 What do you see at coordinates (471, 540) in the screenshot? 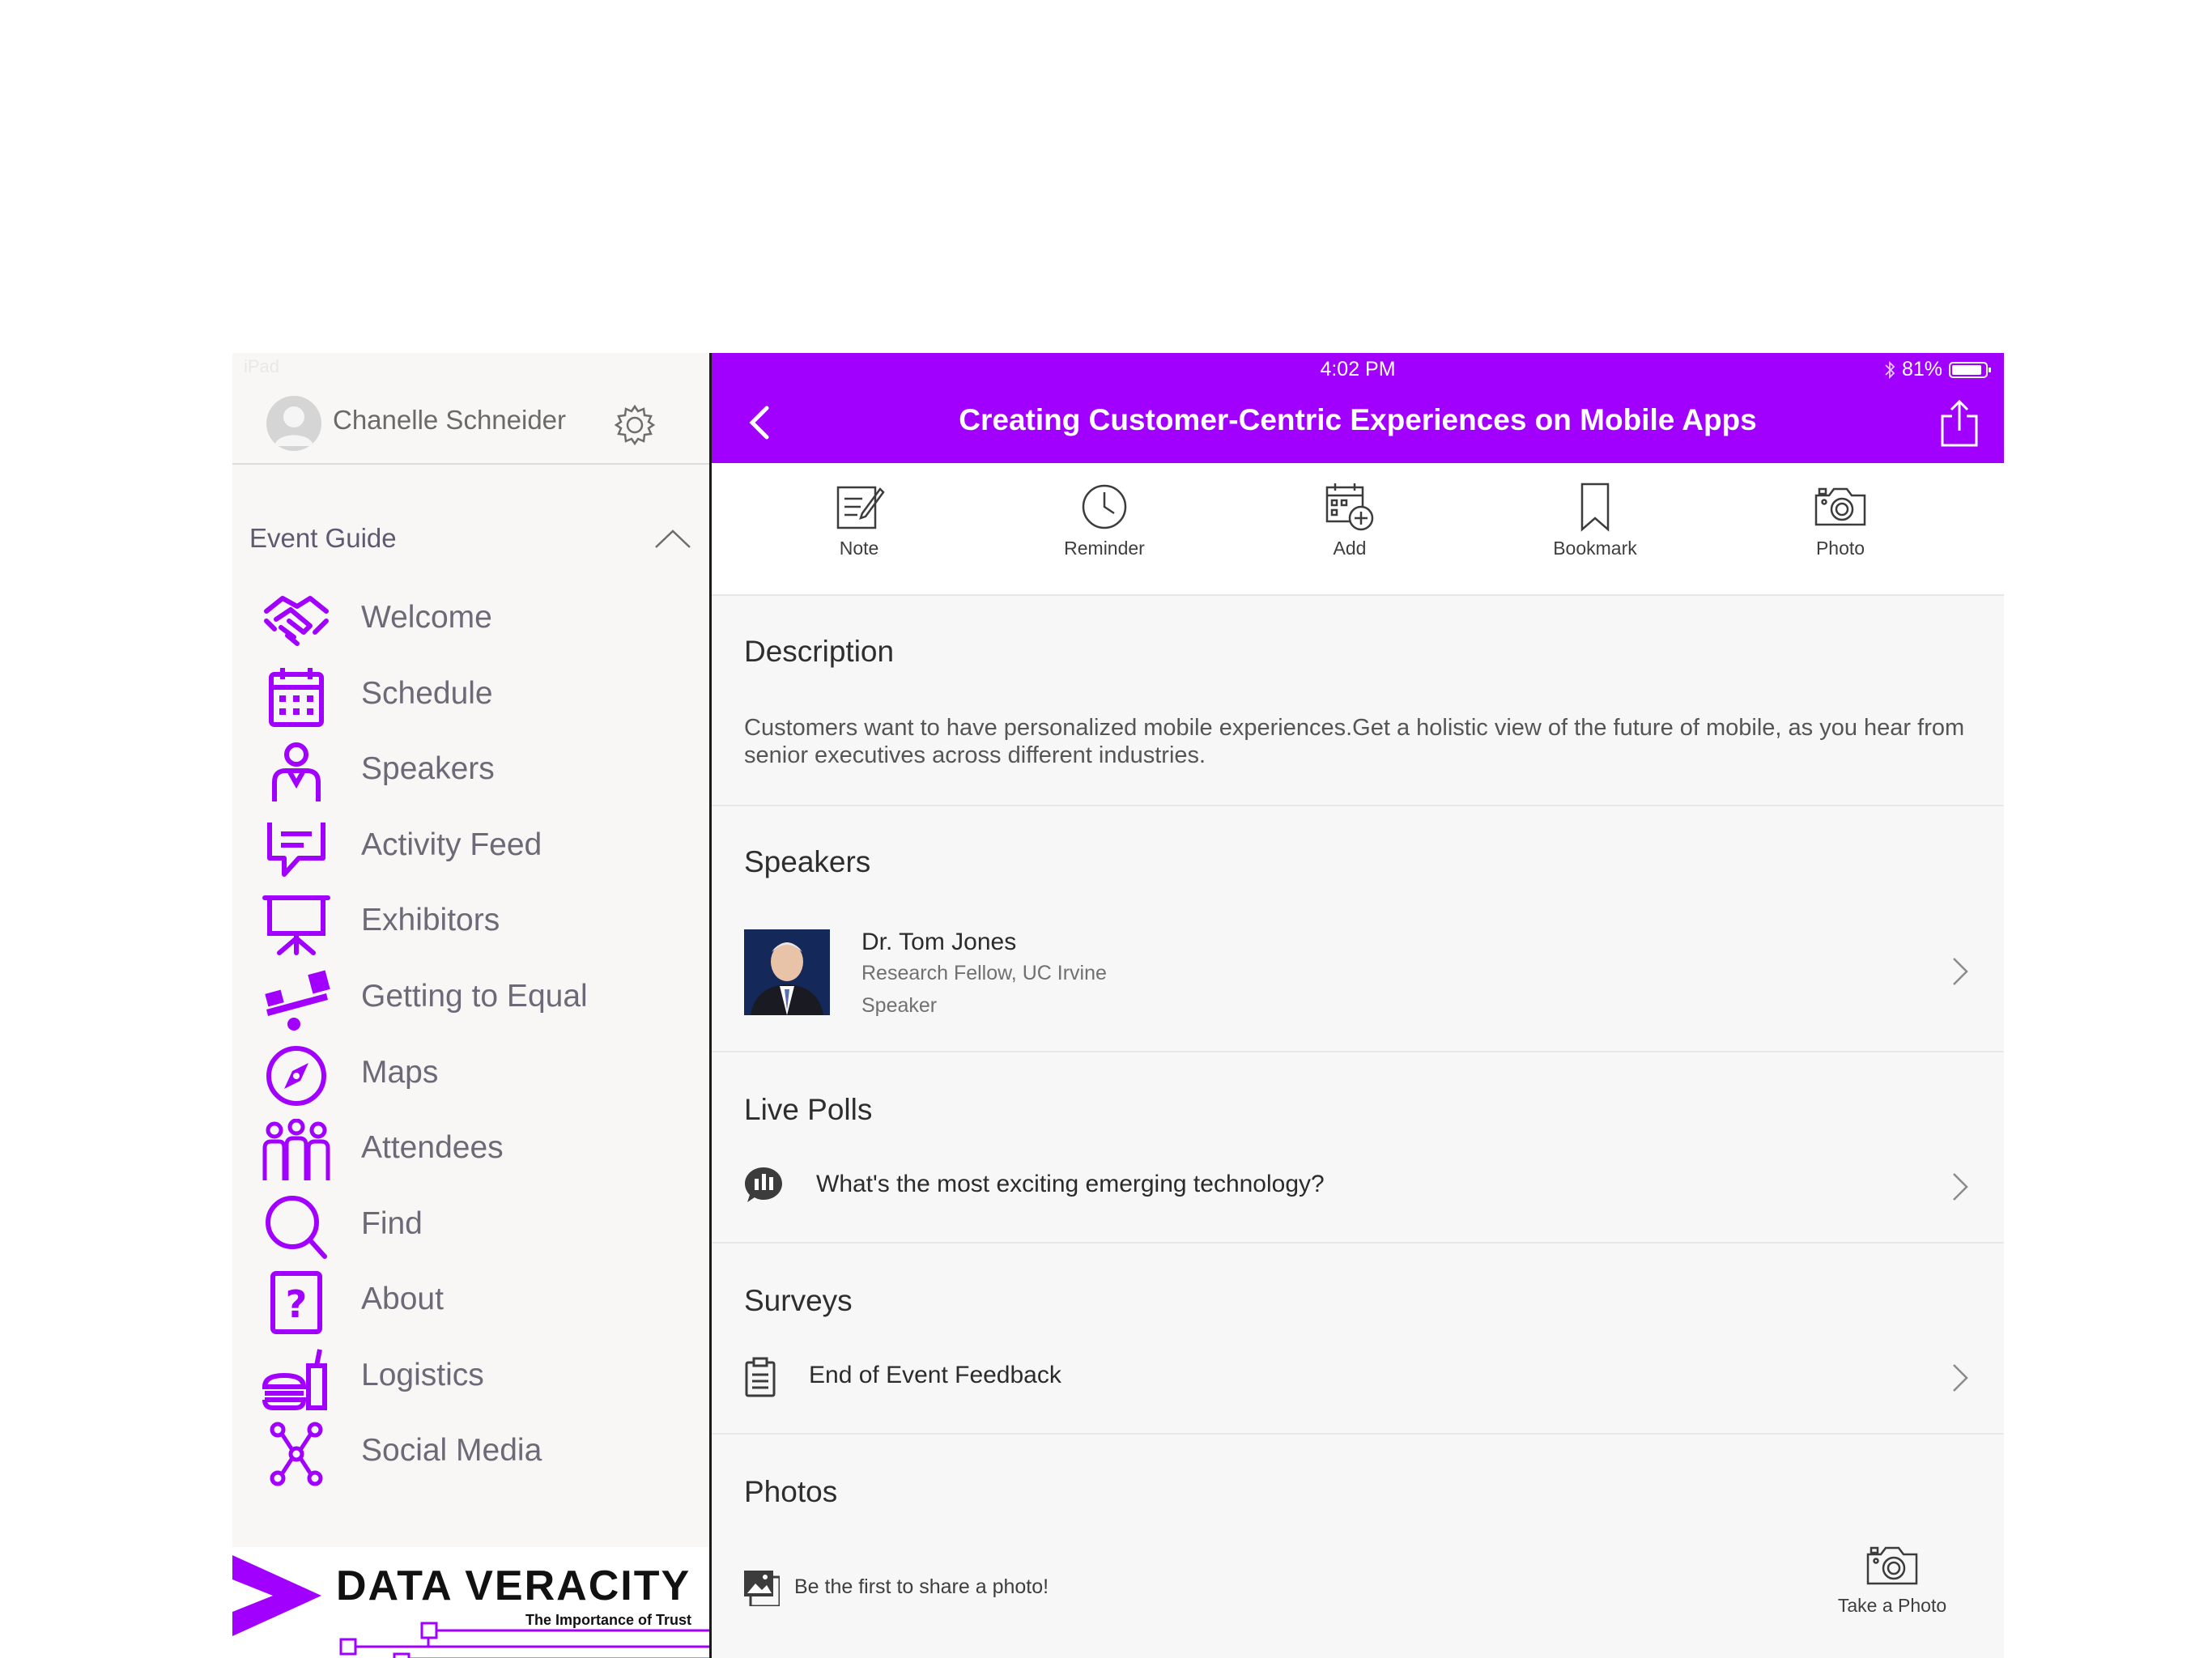
I see `event-guide-header: Event Guide` at bounding box center [471, 540].